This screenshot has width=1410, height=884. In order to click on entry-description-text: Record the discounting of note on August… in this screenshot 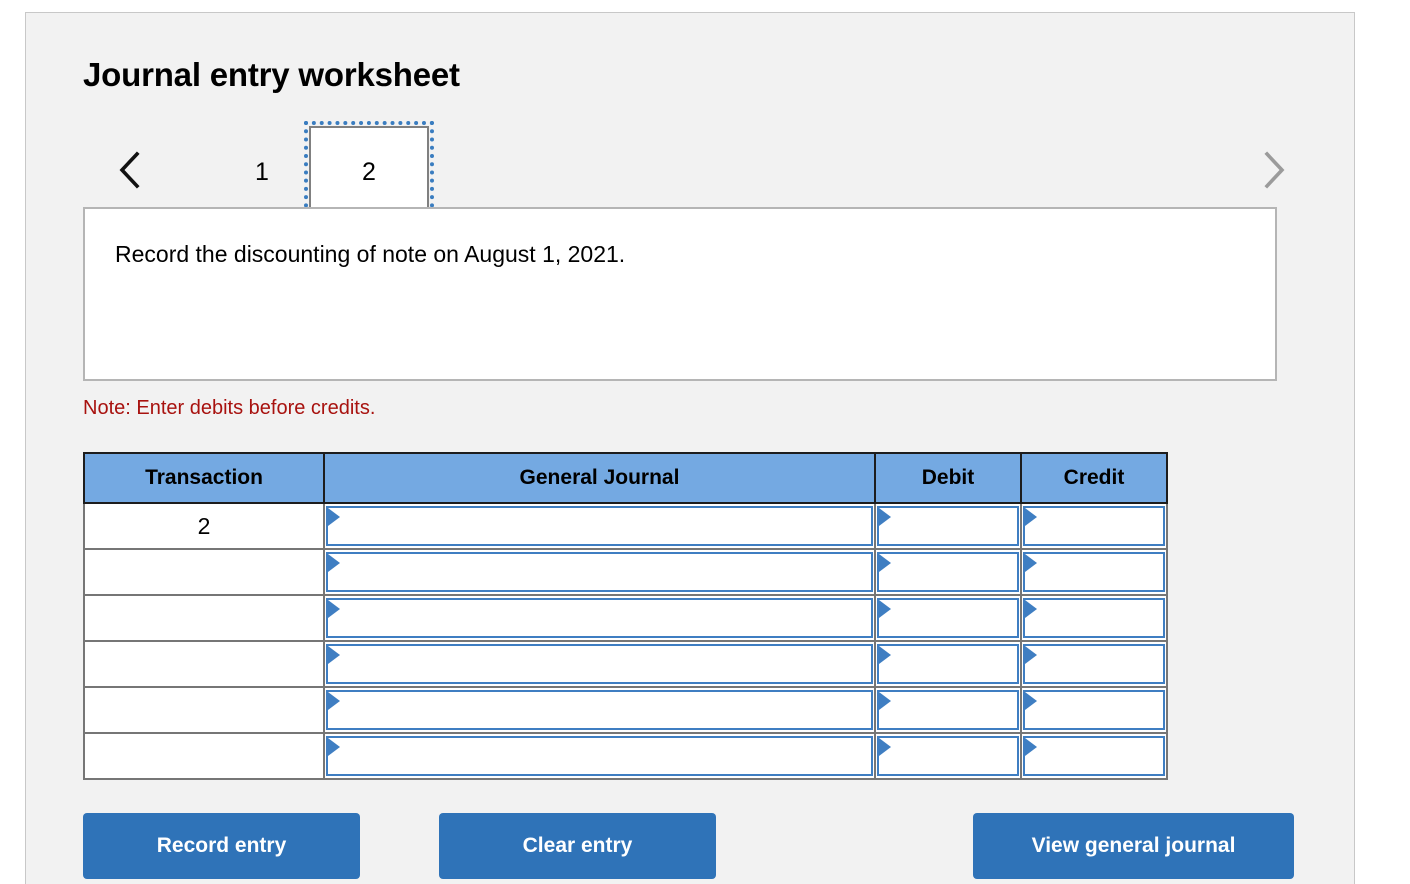, I will do `click(370, 254)`.